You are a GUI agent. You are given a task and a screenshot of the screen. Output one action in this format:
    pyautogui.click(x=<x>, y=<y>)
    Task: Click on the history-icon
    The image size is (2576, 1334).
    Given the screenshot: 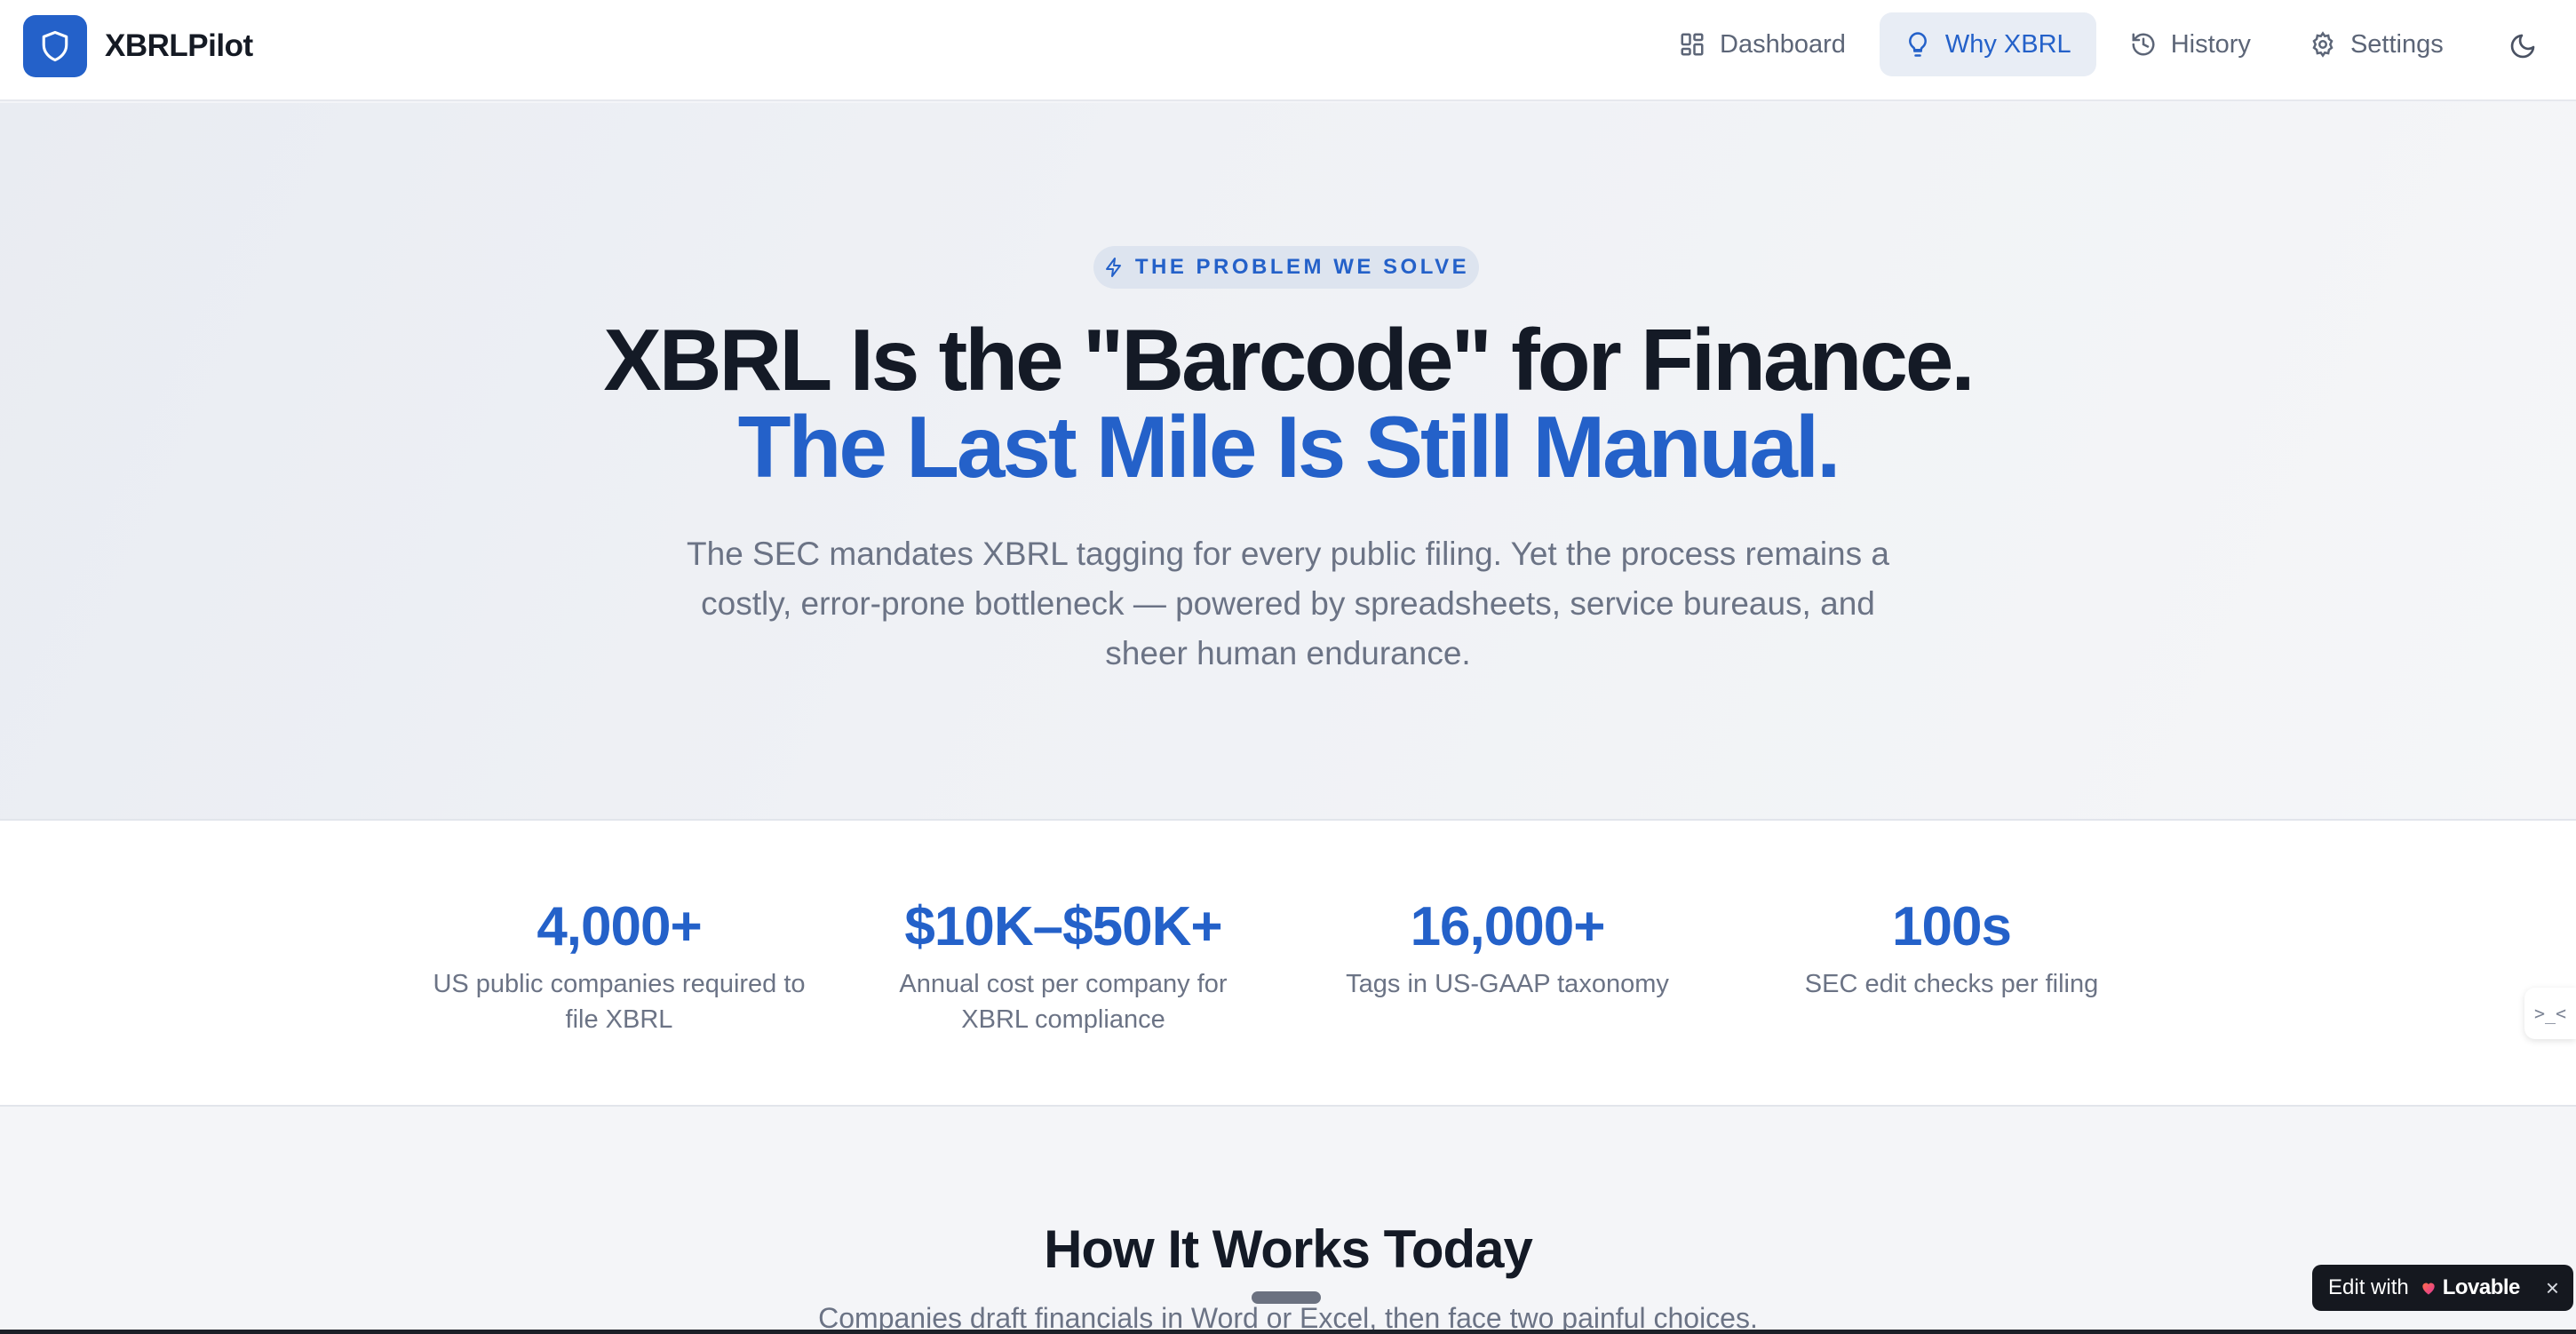 What is the action you would take?
    pyautogui.click(x=2143, y=44)
    